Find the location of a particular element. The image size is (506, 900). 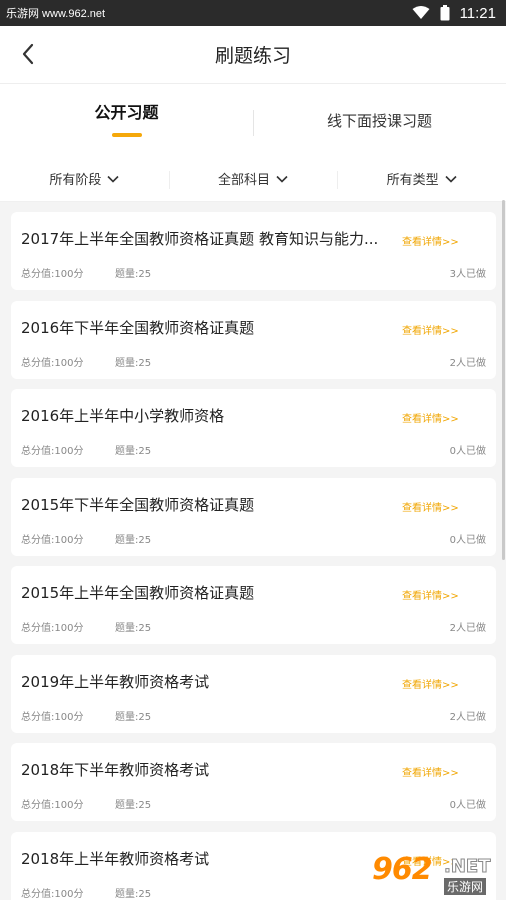

back-button is located at coordinates (28, 54).